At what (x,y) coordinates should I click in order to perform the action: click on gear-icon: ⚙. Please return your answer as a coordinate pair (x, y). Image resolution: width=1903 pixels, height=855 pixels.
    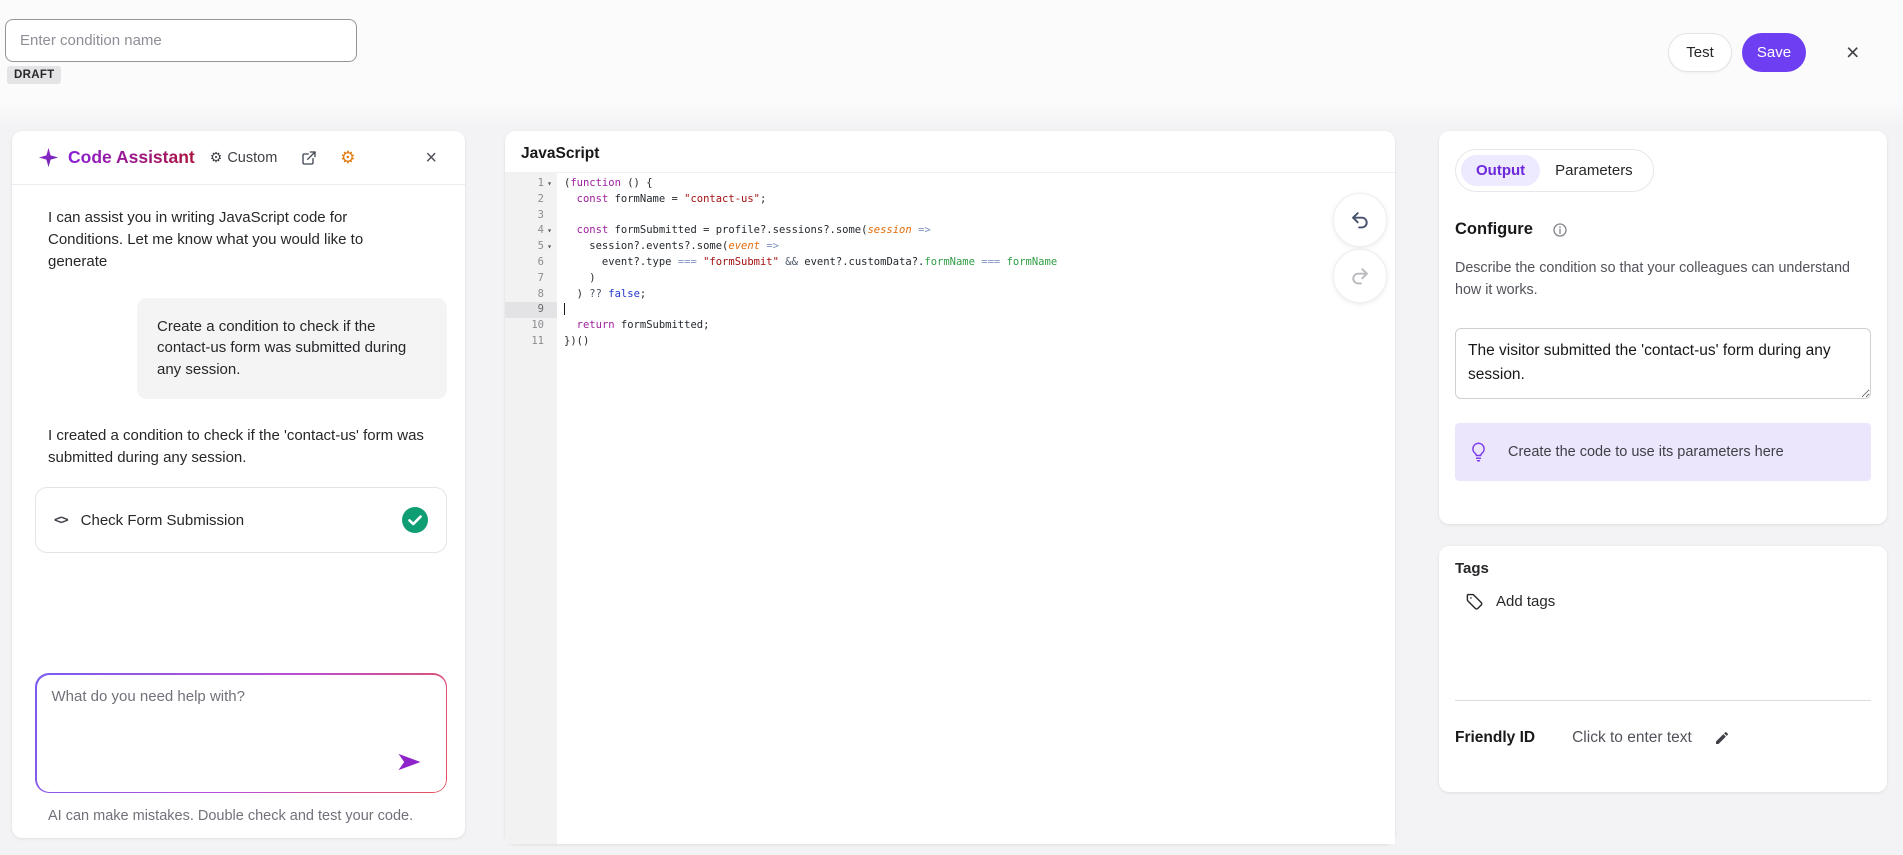
    Looking at the image, I should click on (216, 157).